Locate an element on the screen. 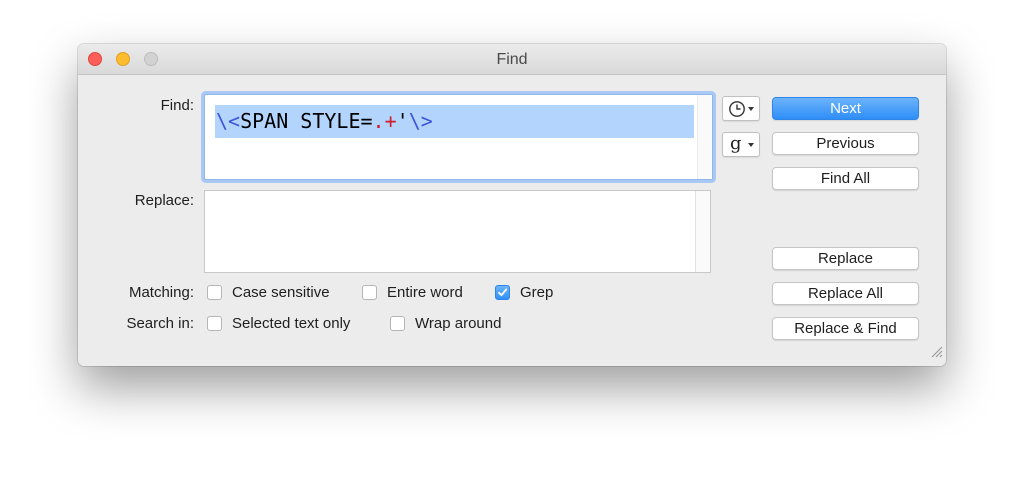 The width and height of the screenshot is (1024, 477). clock-icon is located at coordinates (737, 111).